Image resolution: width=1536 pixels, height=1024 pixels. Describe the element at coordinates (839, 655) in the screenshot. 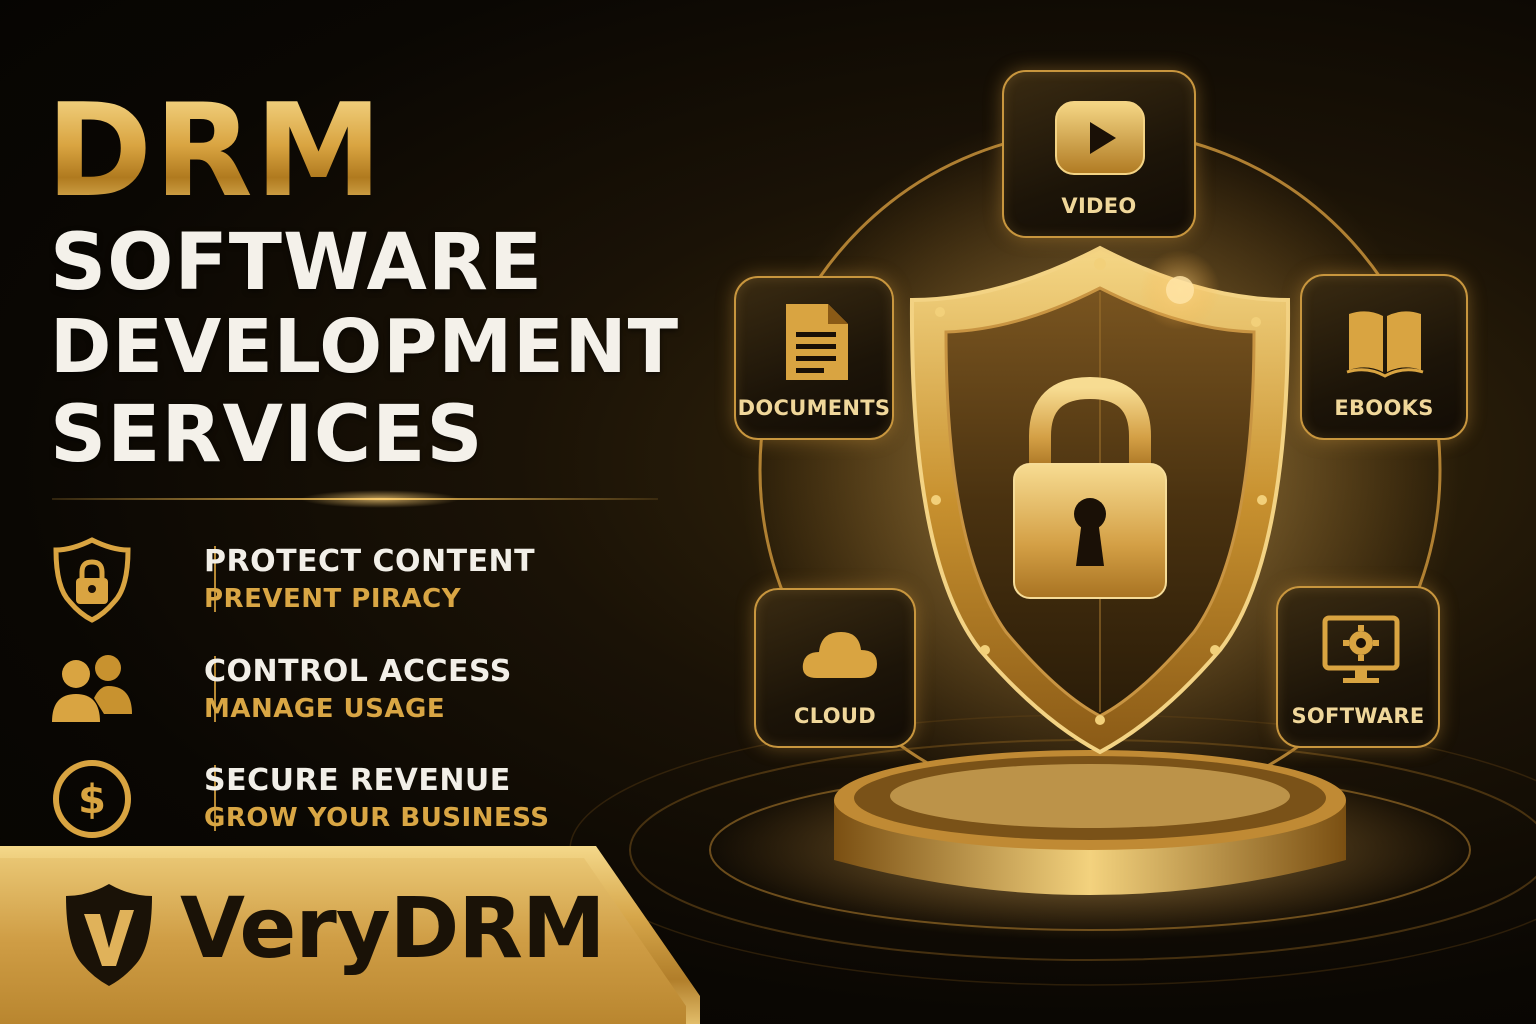

I see `cloud-icon` at that location.